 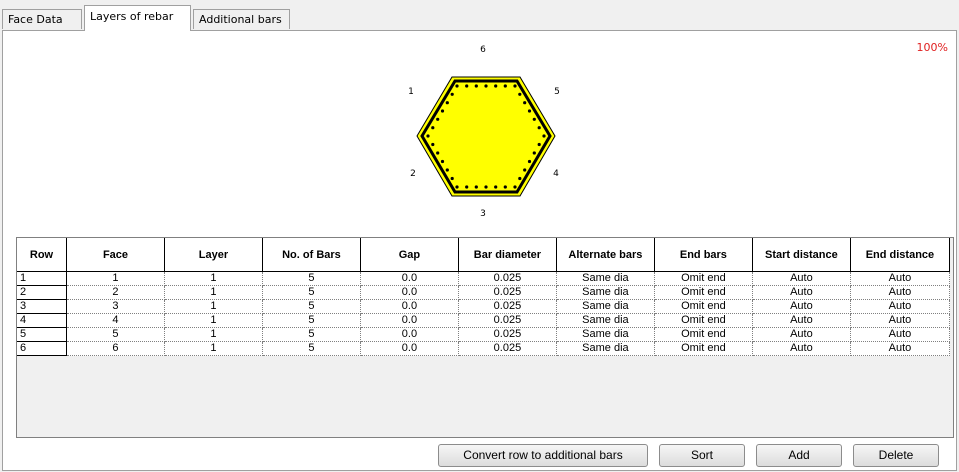 What do you see at coordinates (213, 255) in the screenshot?
I see `column-header-layer: Layer` at bounding box center [213, 255].